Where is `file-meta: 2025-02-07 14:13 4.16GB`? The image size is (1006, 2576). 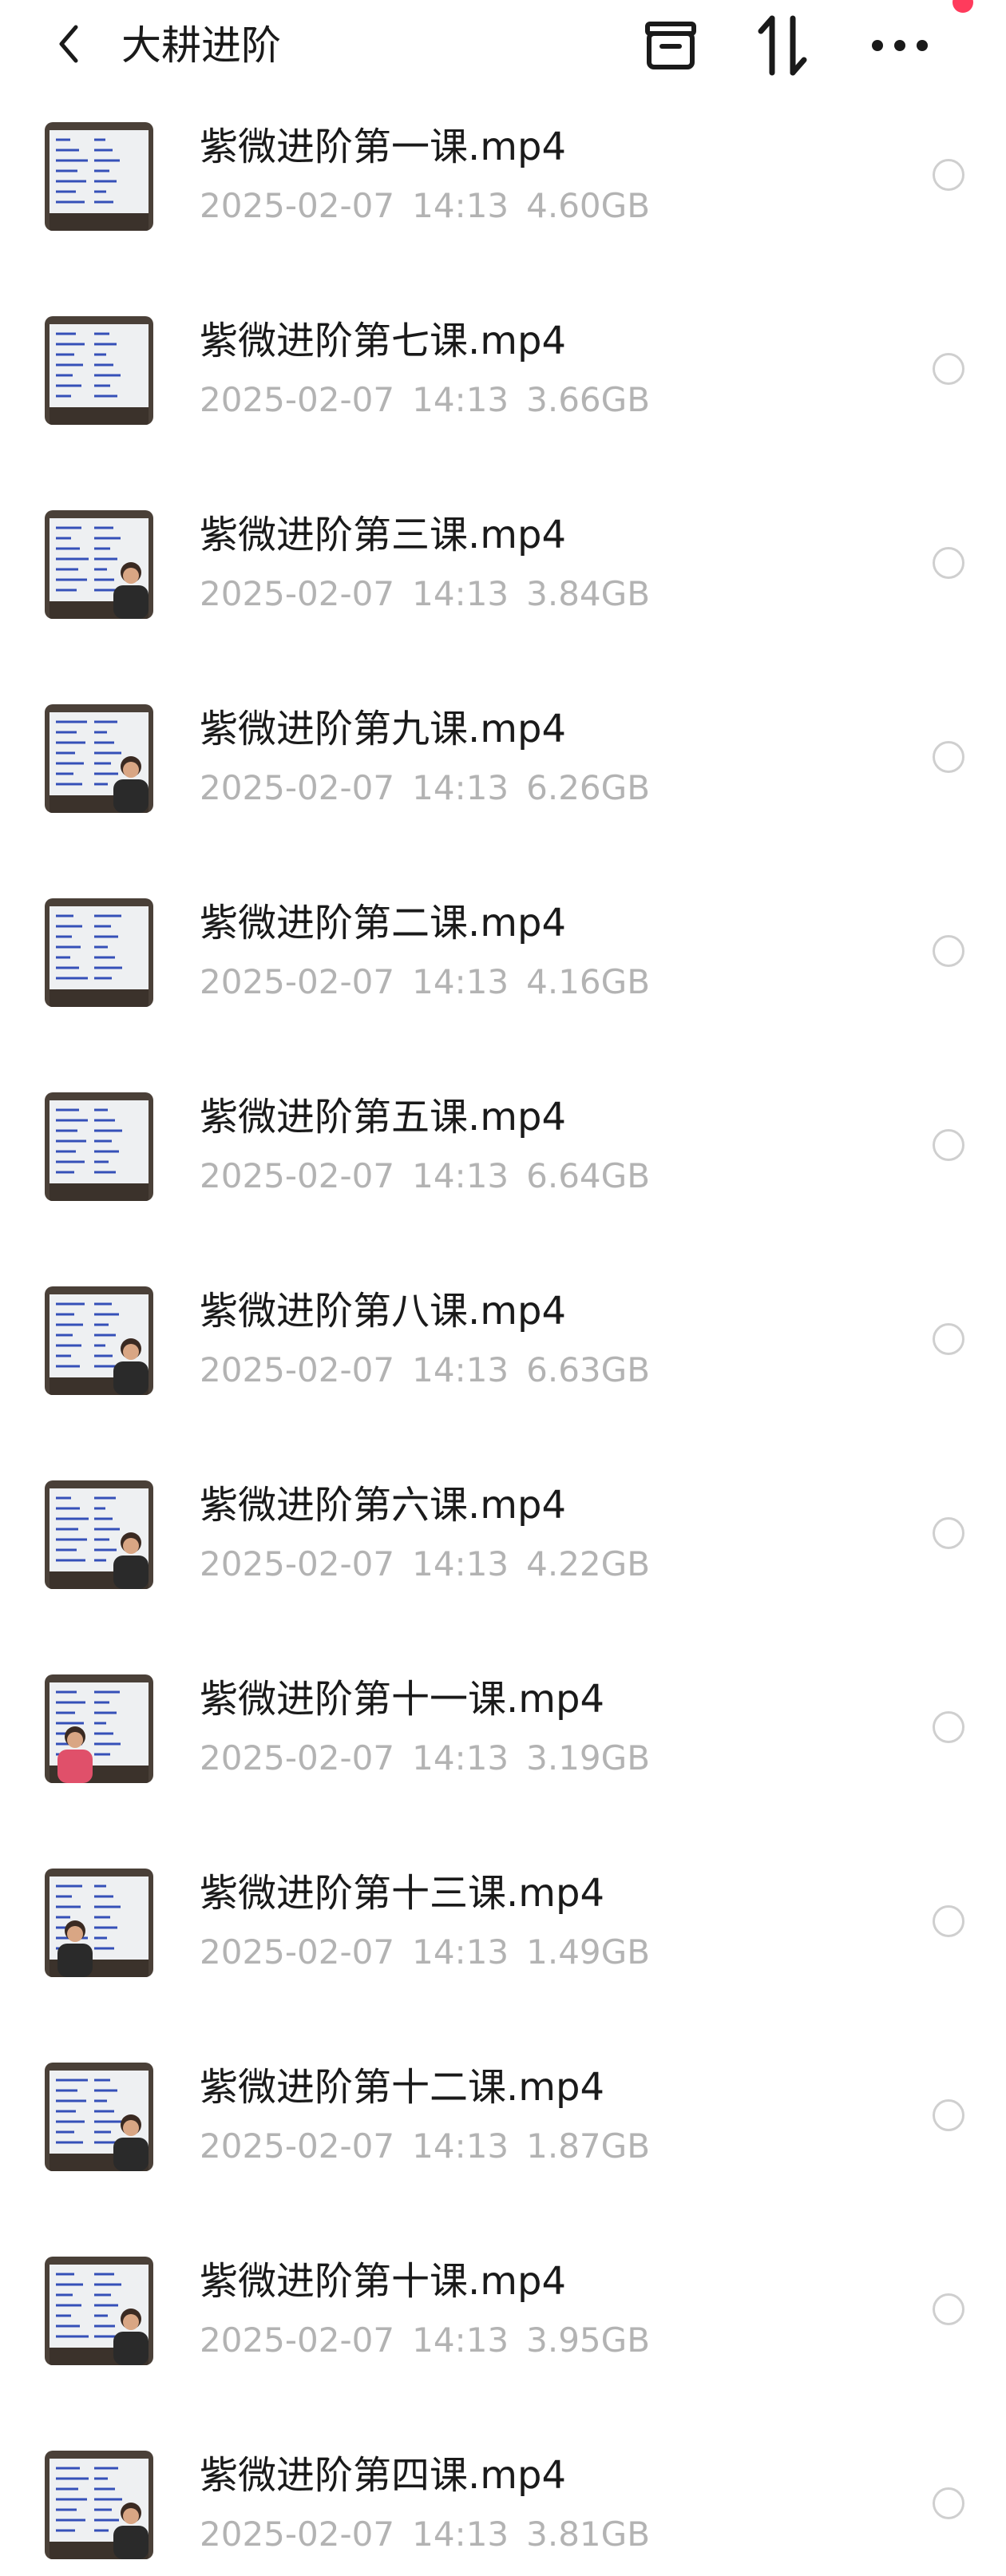
file-meta: 2025-02-07 14:13 4.16GB is located at coordinates (434, 983).